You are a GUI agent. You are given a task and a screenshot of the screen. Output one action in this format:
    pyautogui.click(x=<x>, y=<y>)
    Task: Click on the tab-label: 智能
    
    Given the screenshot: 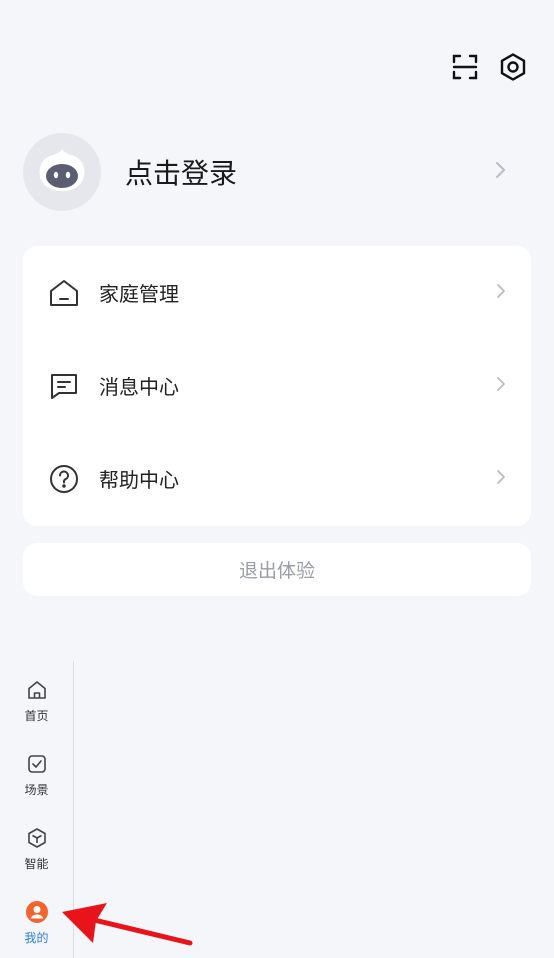 What is the action you would take?
    pyautogui.click(x=36, y=864)
    